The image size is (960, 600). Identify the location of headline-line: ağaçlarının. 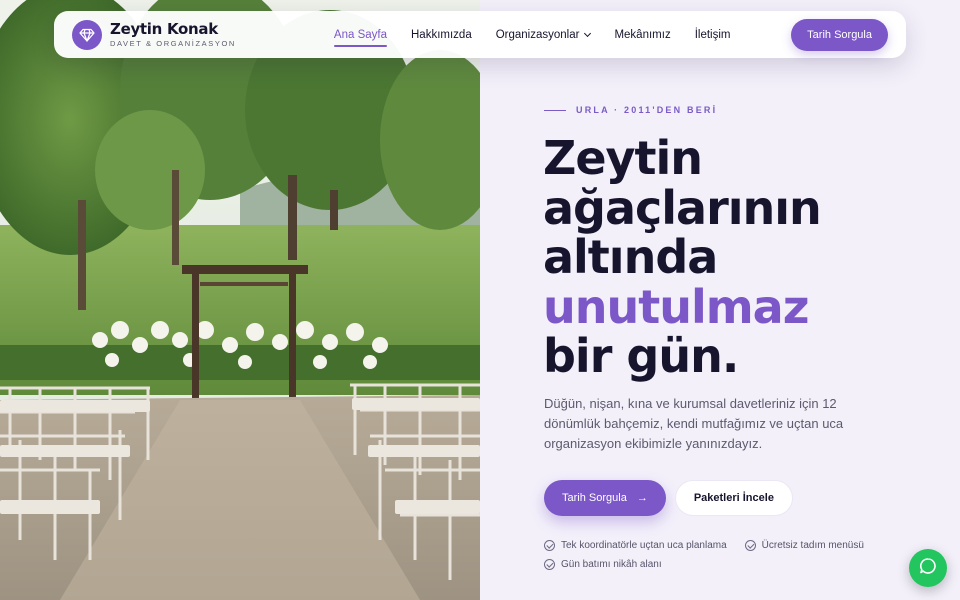
(682, 207).